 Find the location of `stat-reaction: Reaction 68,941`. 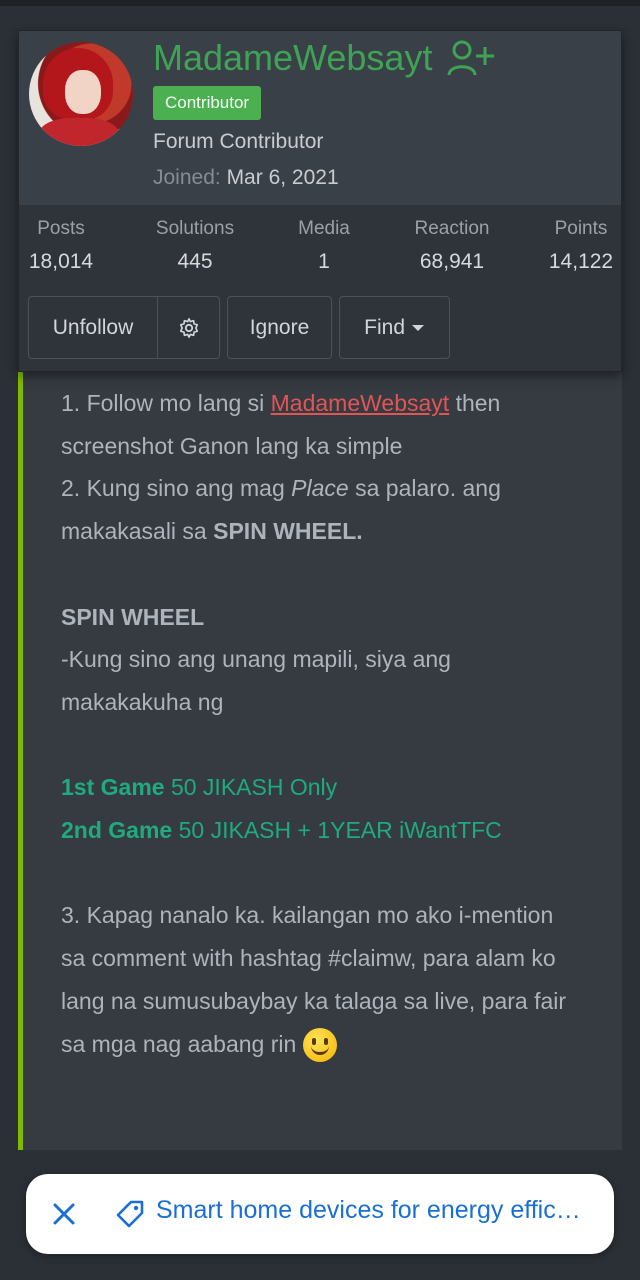

stat-reaction: Reaction 68,941 is located at coordinates (452, 246).